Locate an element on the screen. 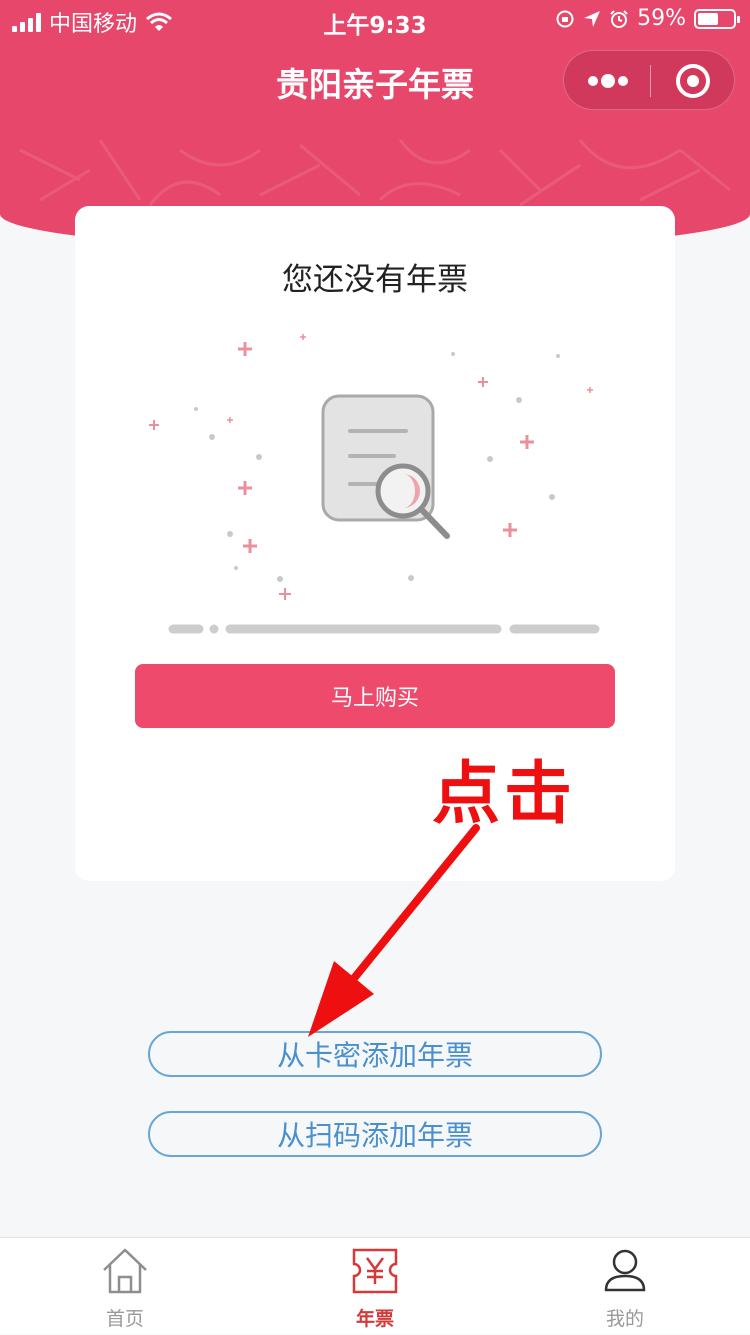  tab-annual-ticket: 年票 is located at coordinates (375, 1286).